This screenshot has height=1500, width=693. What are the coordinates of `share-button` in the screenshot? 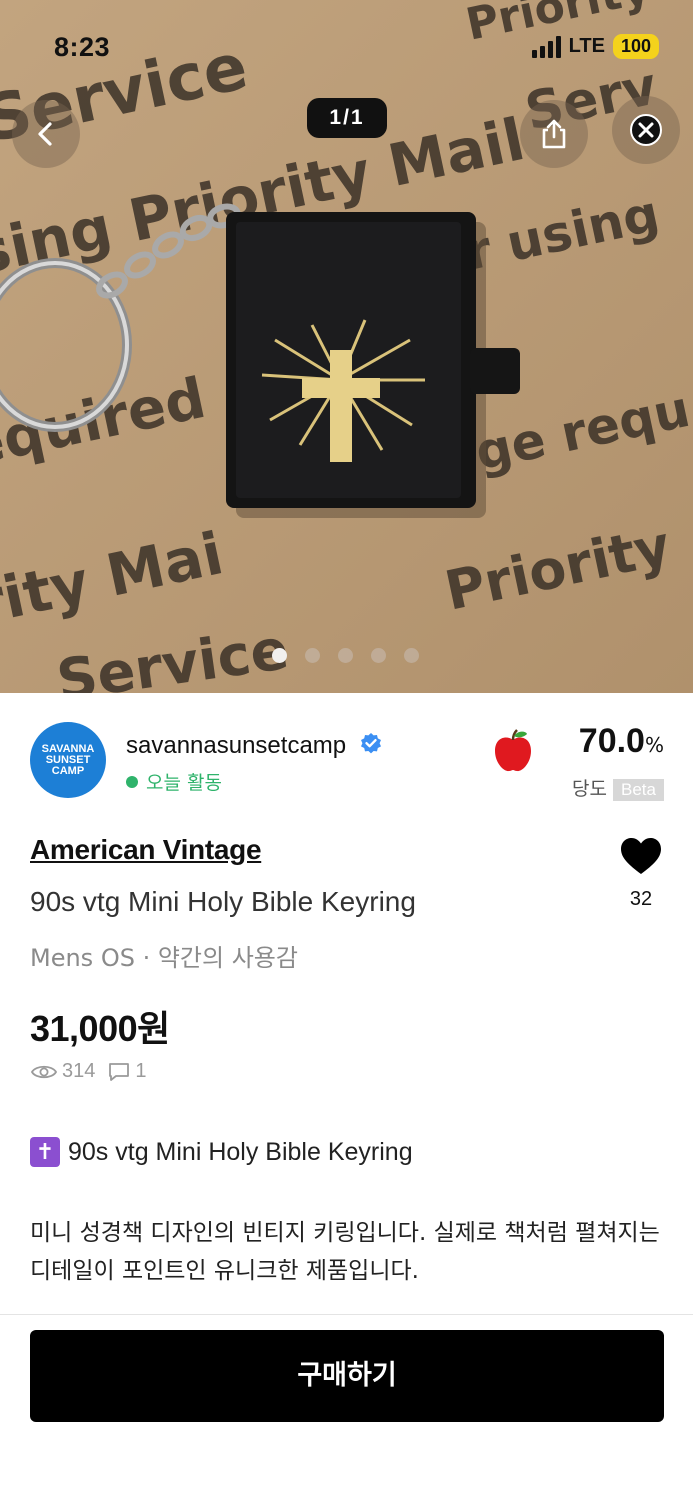 It's located at (554, 134).